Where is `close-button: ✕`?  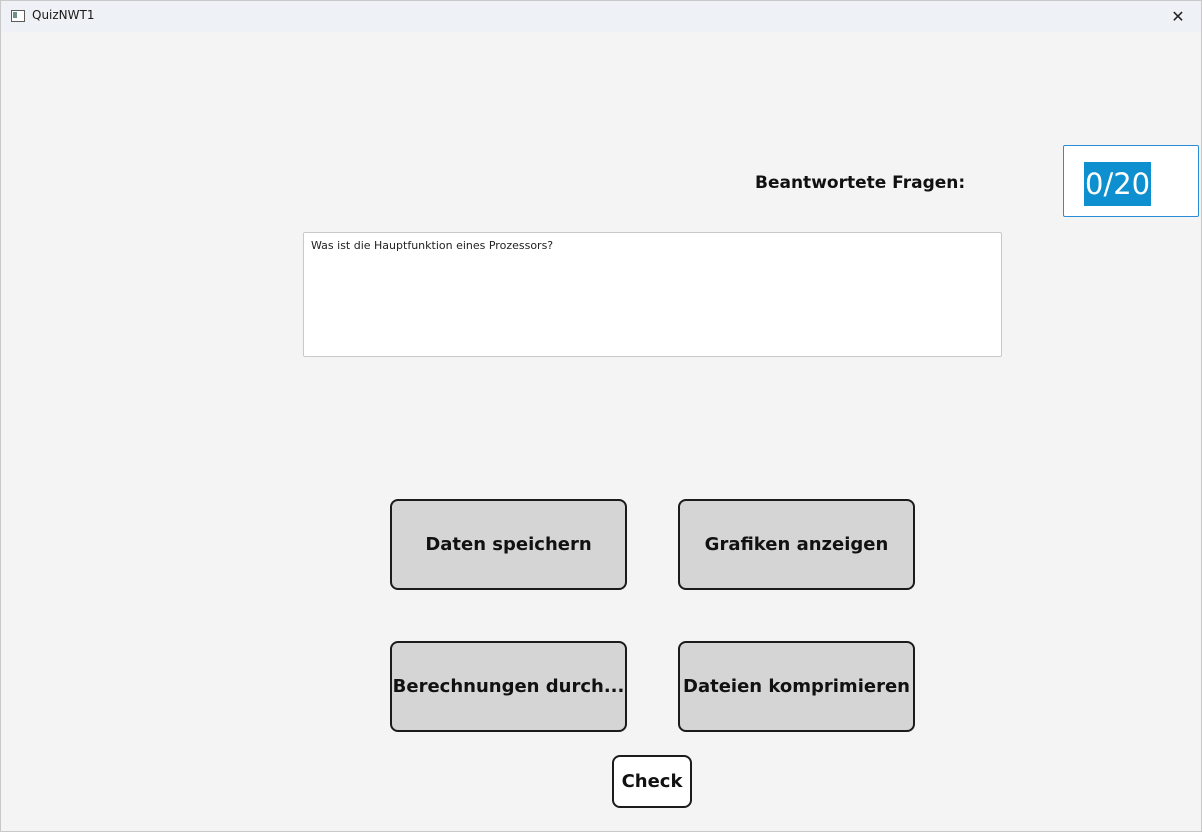
close-button: ✕ is located at coordinates (1178, 16).